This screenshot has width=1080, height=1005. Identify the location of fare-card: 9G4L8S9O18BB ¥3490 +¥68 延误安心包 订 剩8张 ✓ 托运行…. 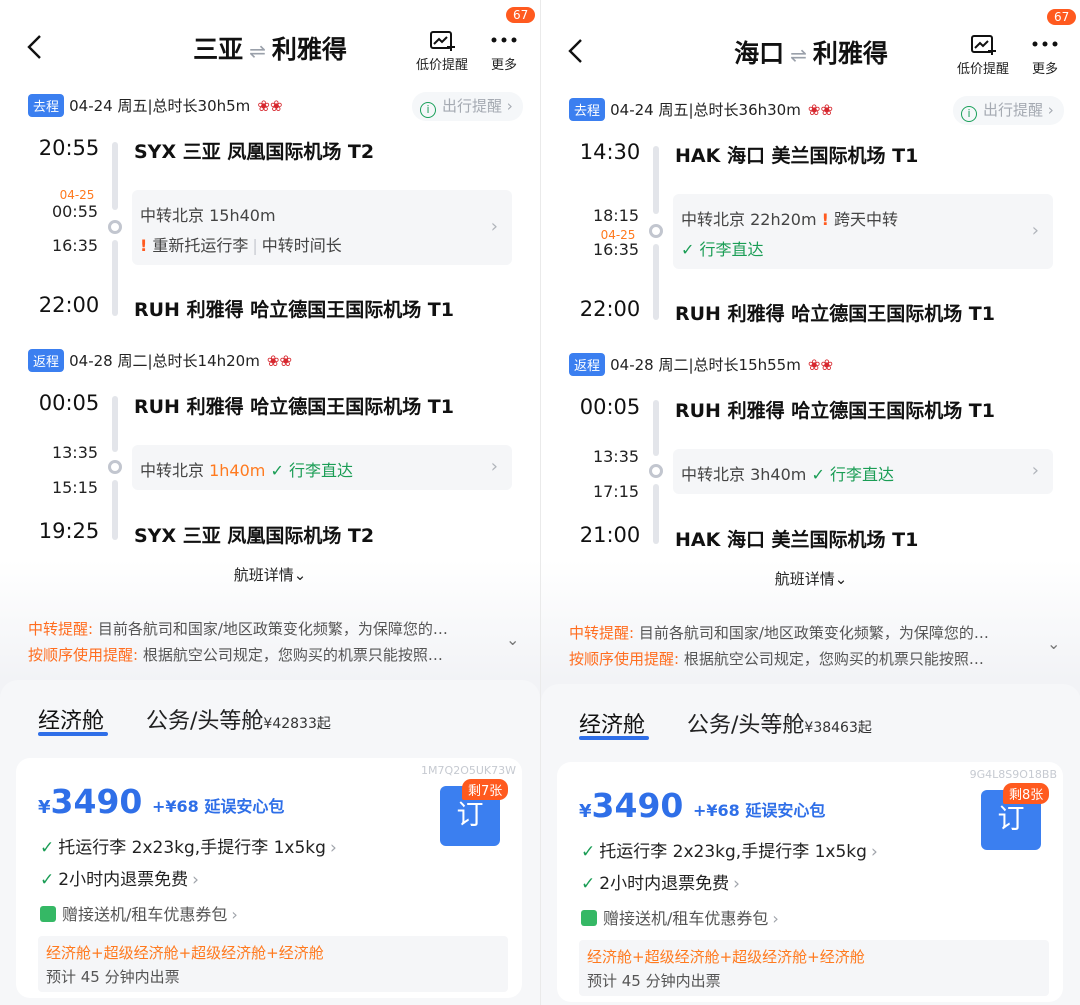
(810, 882).